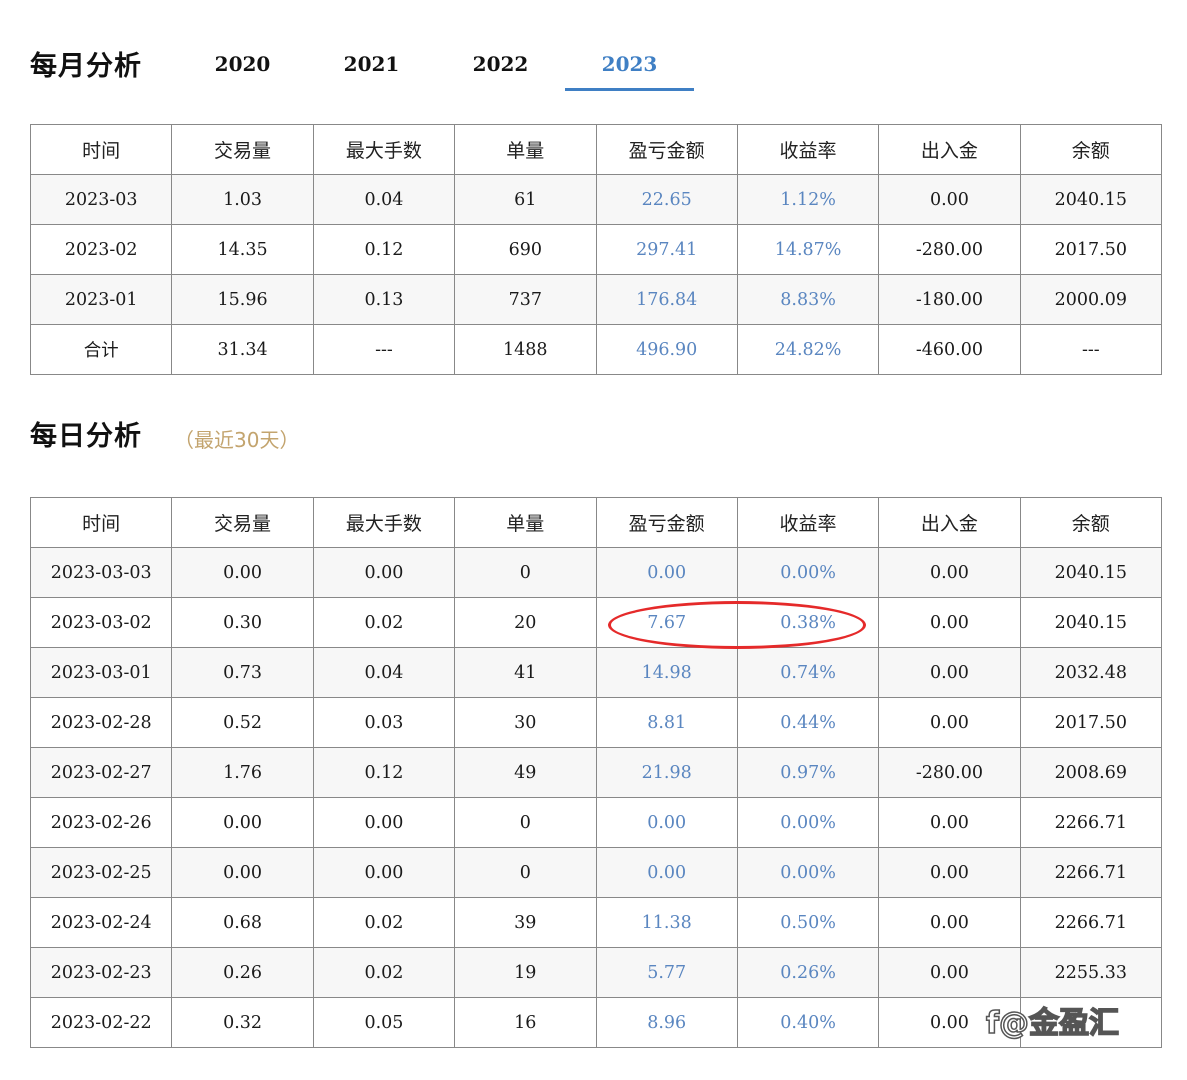 Image resolution: width=1187 pixels, height=1080 pixels. I want to click on cell-max-lots: 0.04, so click(384, 199).